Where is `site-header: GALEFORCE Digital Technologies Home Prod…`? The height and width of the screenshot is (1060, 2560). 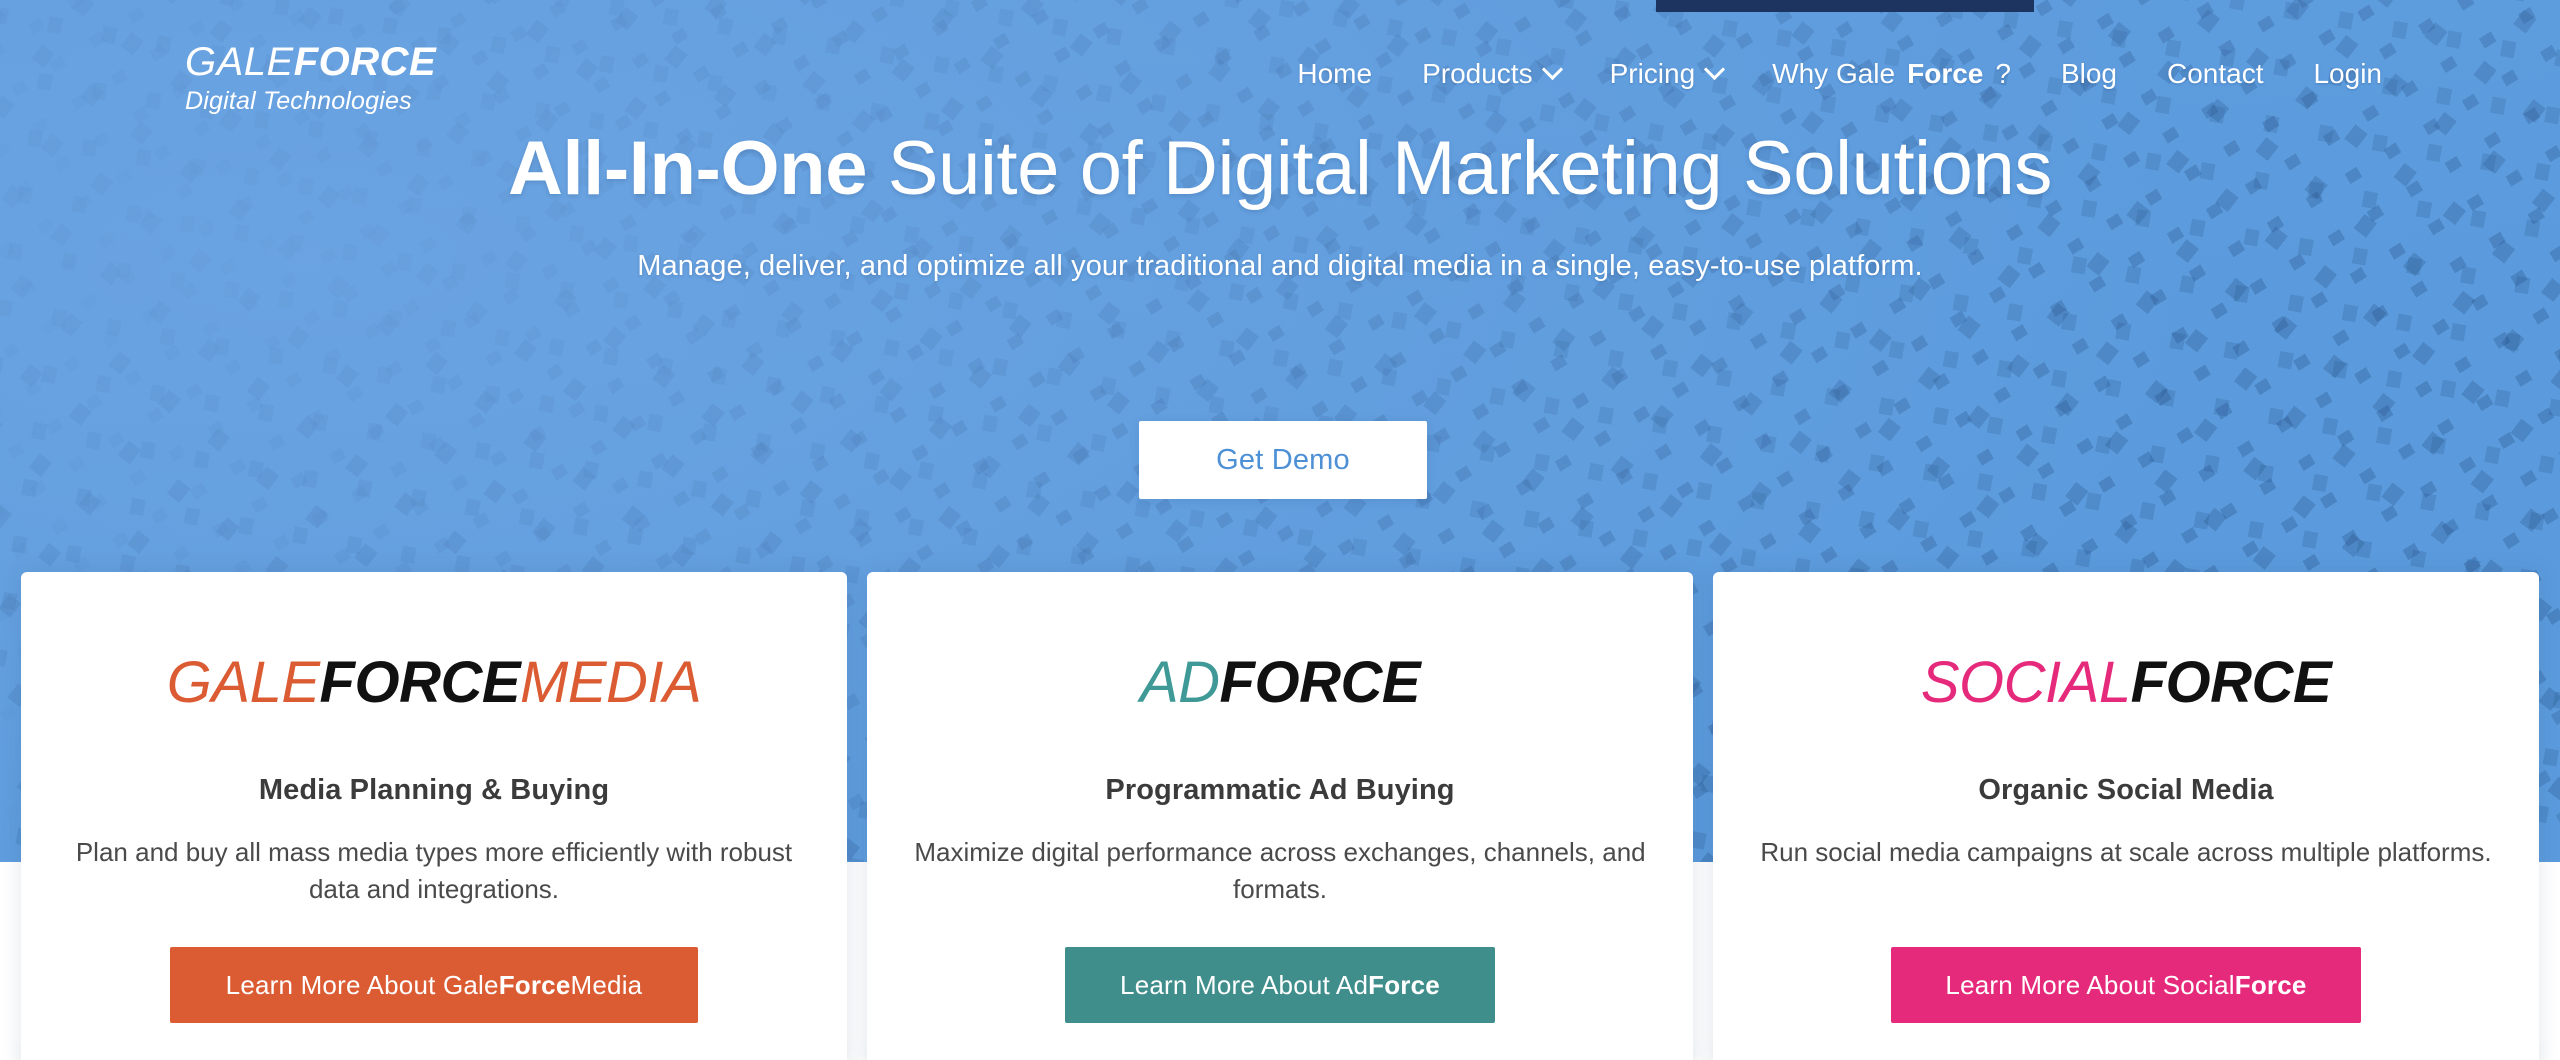 site-header: GALEFORCE Digital Technologies Home Prod… is located at coordinates (1280, 75).